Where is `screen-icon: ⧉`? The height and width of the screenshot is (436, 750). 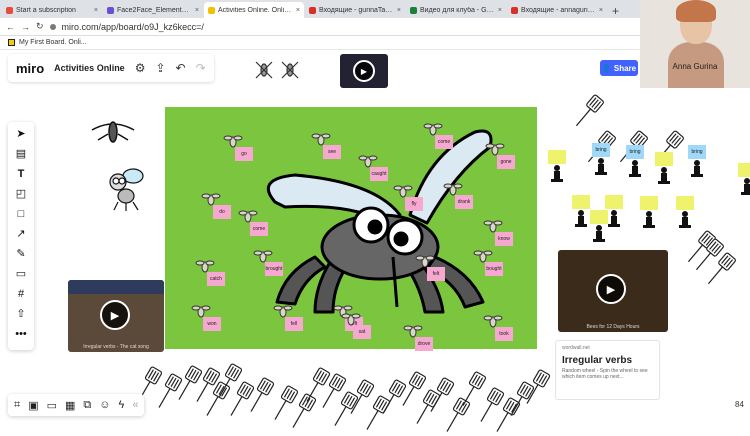
screen-icon: ⧉ is located at coordinates (87, 405).